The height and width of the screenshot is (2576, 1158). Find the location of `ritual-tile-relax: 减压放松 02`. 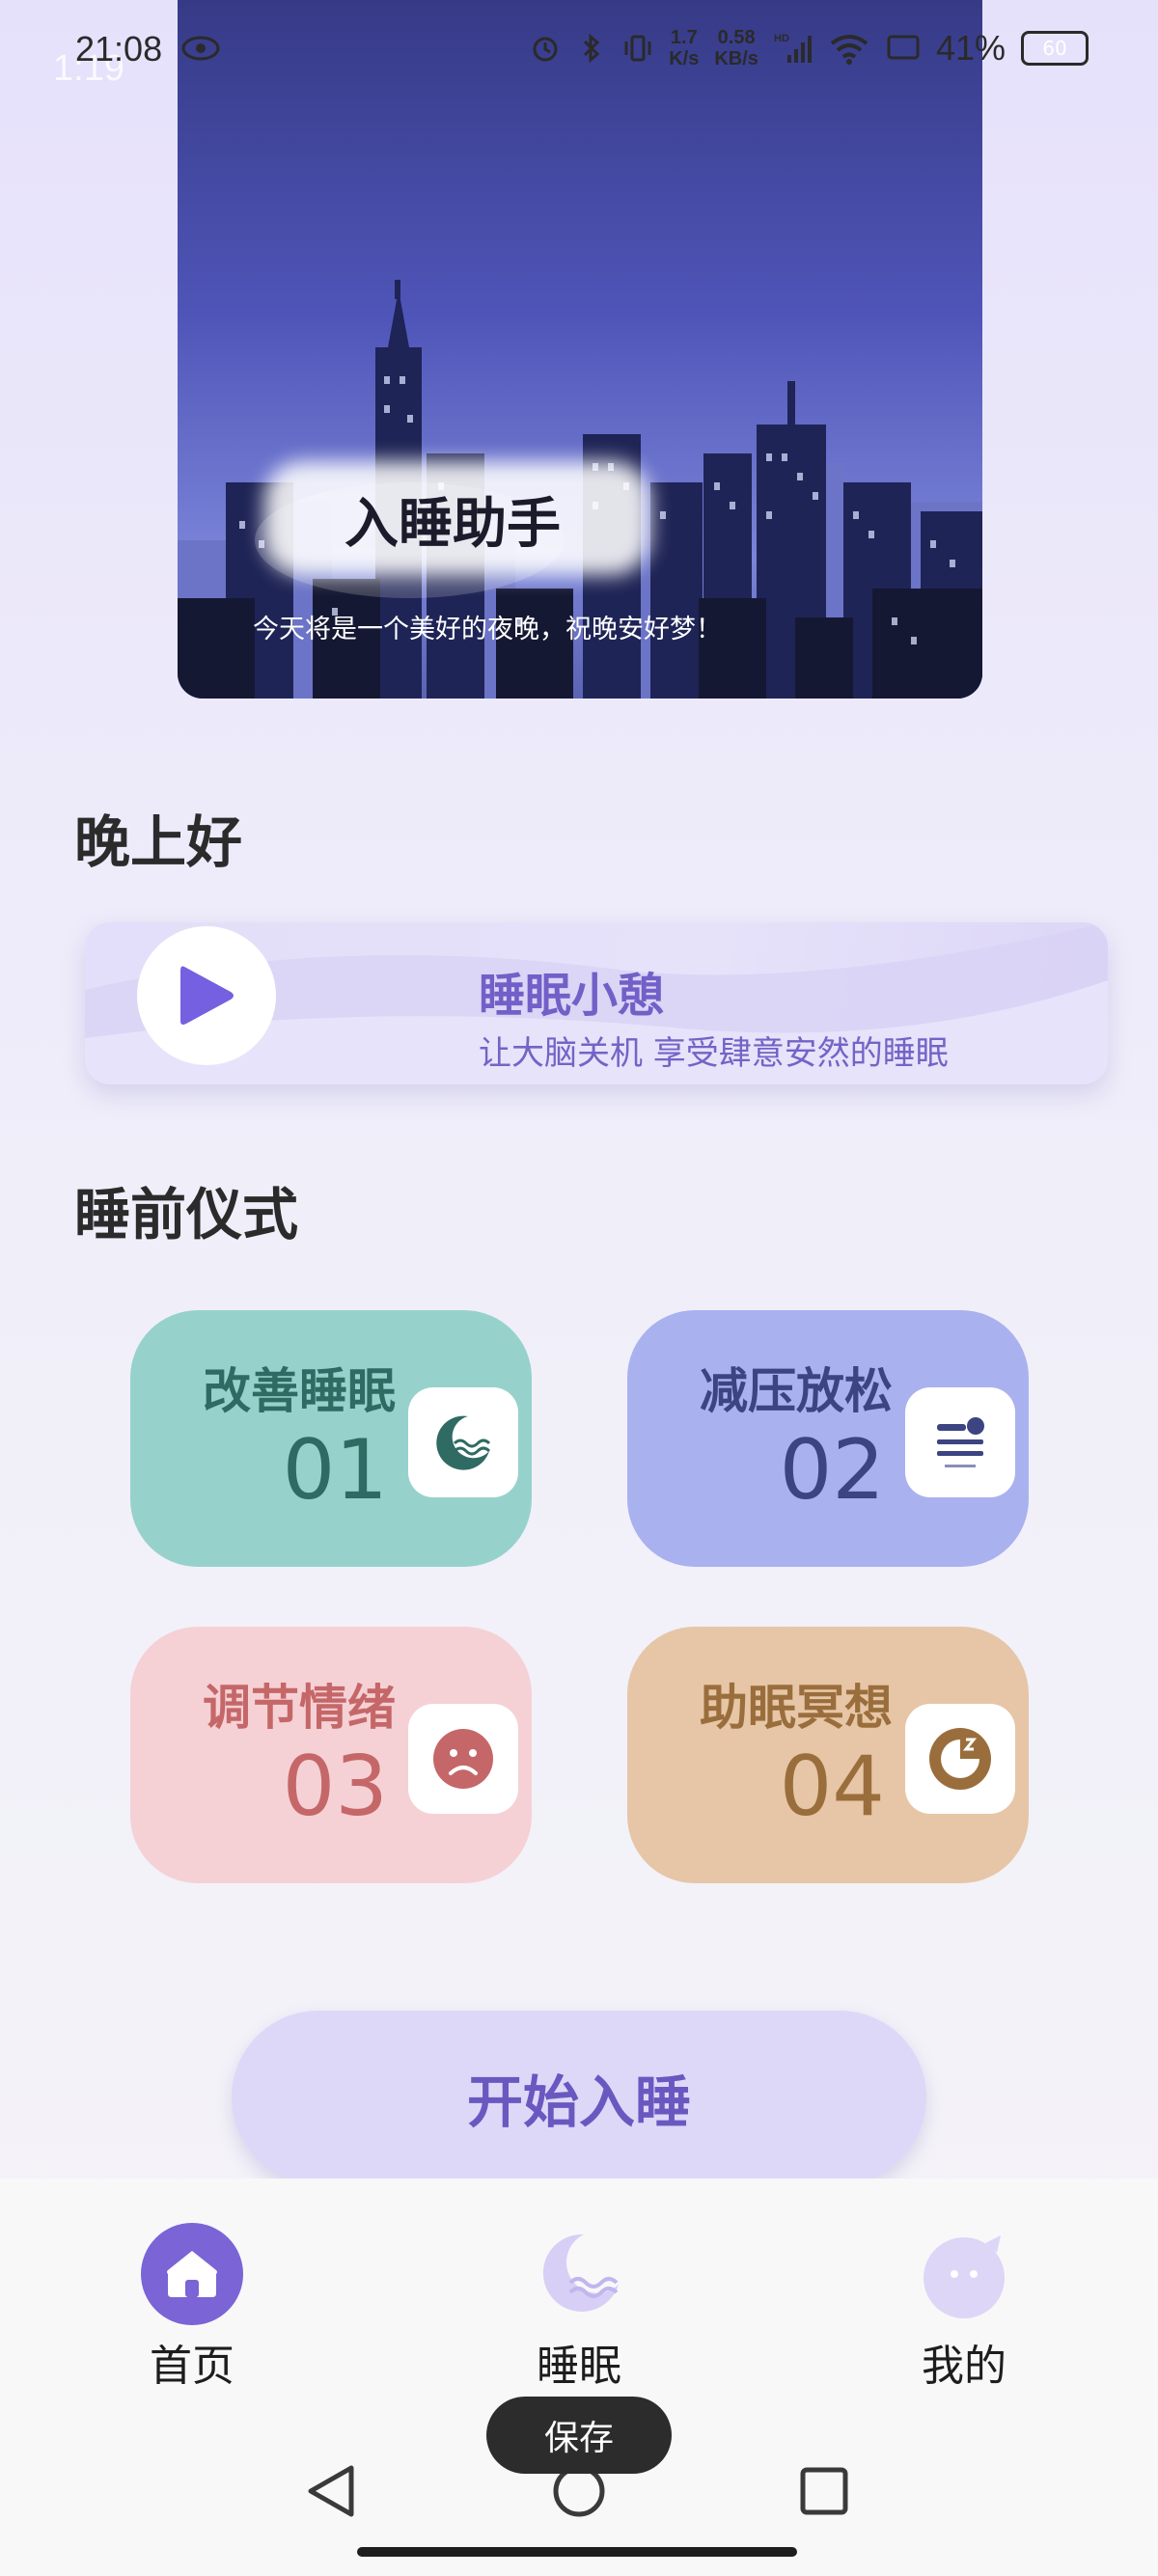

ritual-tile-relax: 减压放松 02 is located at coordinates (828, 1438).